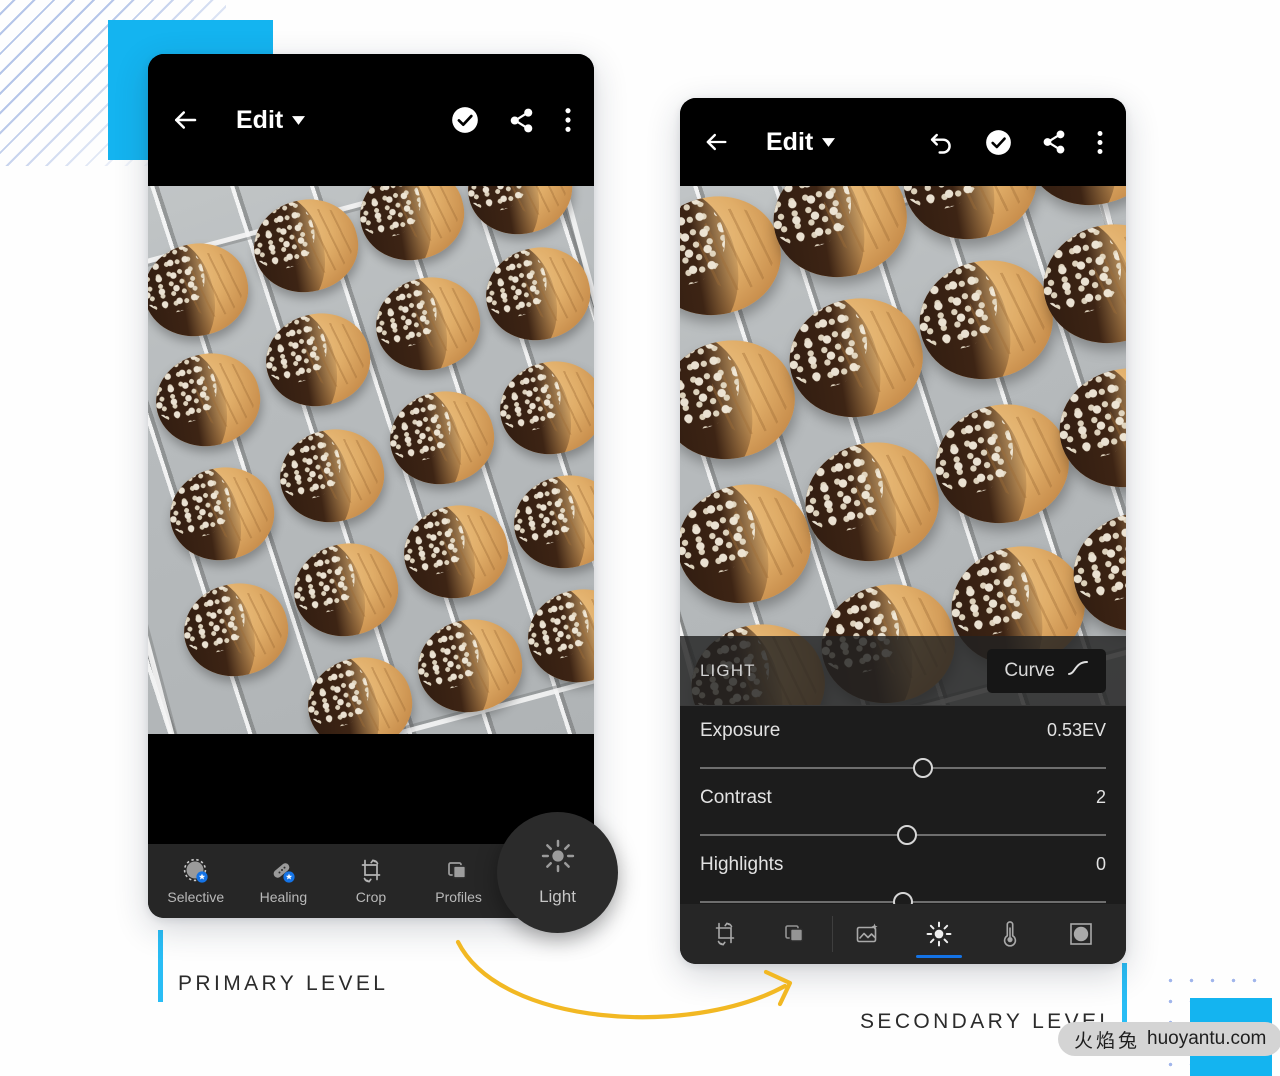 This screenshot has height=1076, width=1280. What do you see at coordinates (903, 816) in the screenshot?
I see `slider-contrast: Contrast 2` at bounding box center [903, 816].